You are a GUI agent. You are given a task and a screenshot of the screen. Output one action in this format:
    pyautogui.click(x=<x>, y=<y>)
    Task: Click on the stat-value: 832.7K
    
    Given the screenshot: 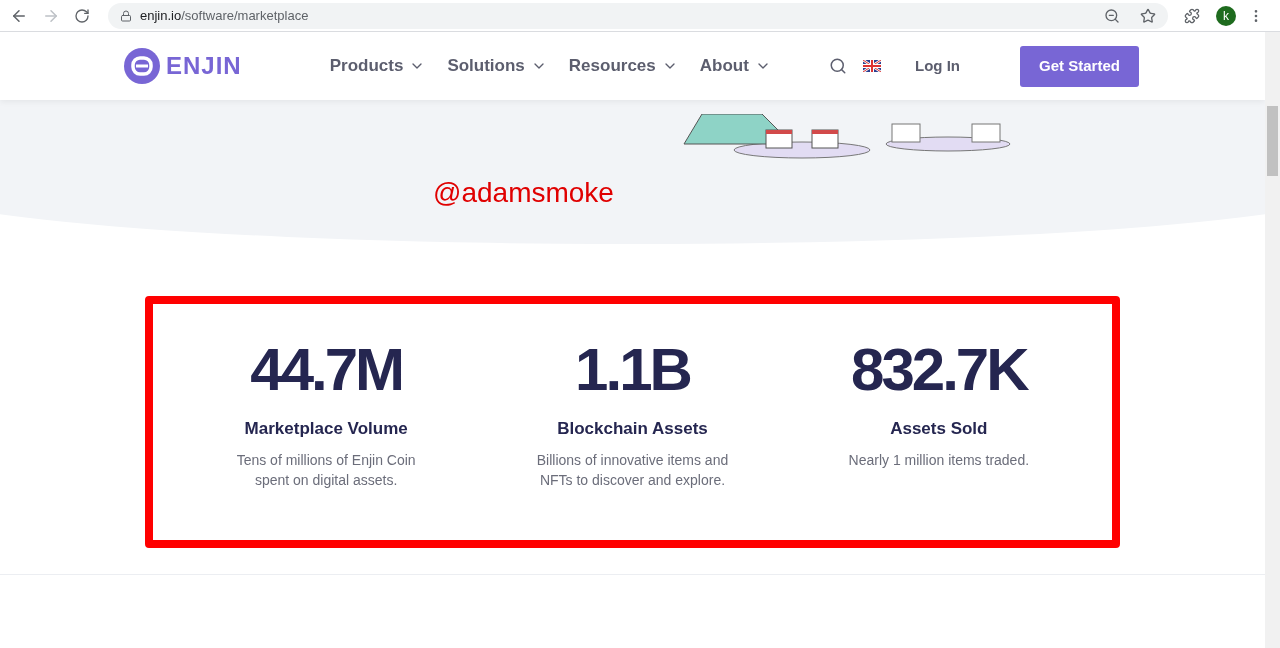 What is the action you would take?
    pyautogui.click(x=939, y=370)
    